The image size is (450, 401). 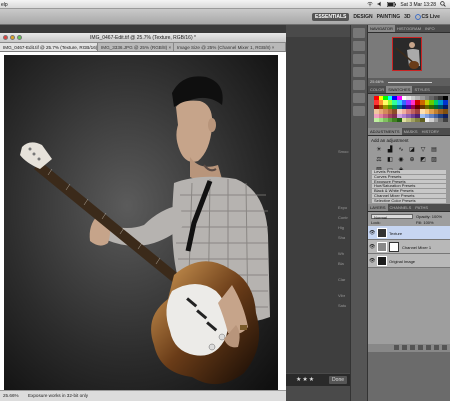 What do you see at coordinates (444, 347) in the screenshot?
I see `trash-icon` at bounding box center [444, 347].